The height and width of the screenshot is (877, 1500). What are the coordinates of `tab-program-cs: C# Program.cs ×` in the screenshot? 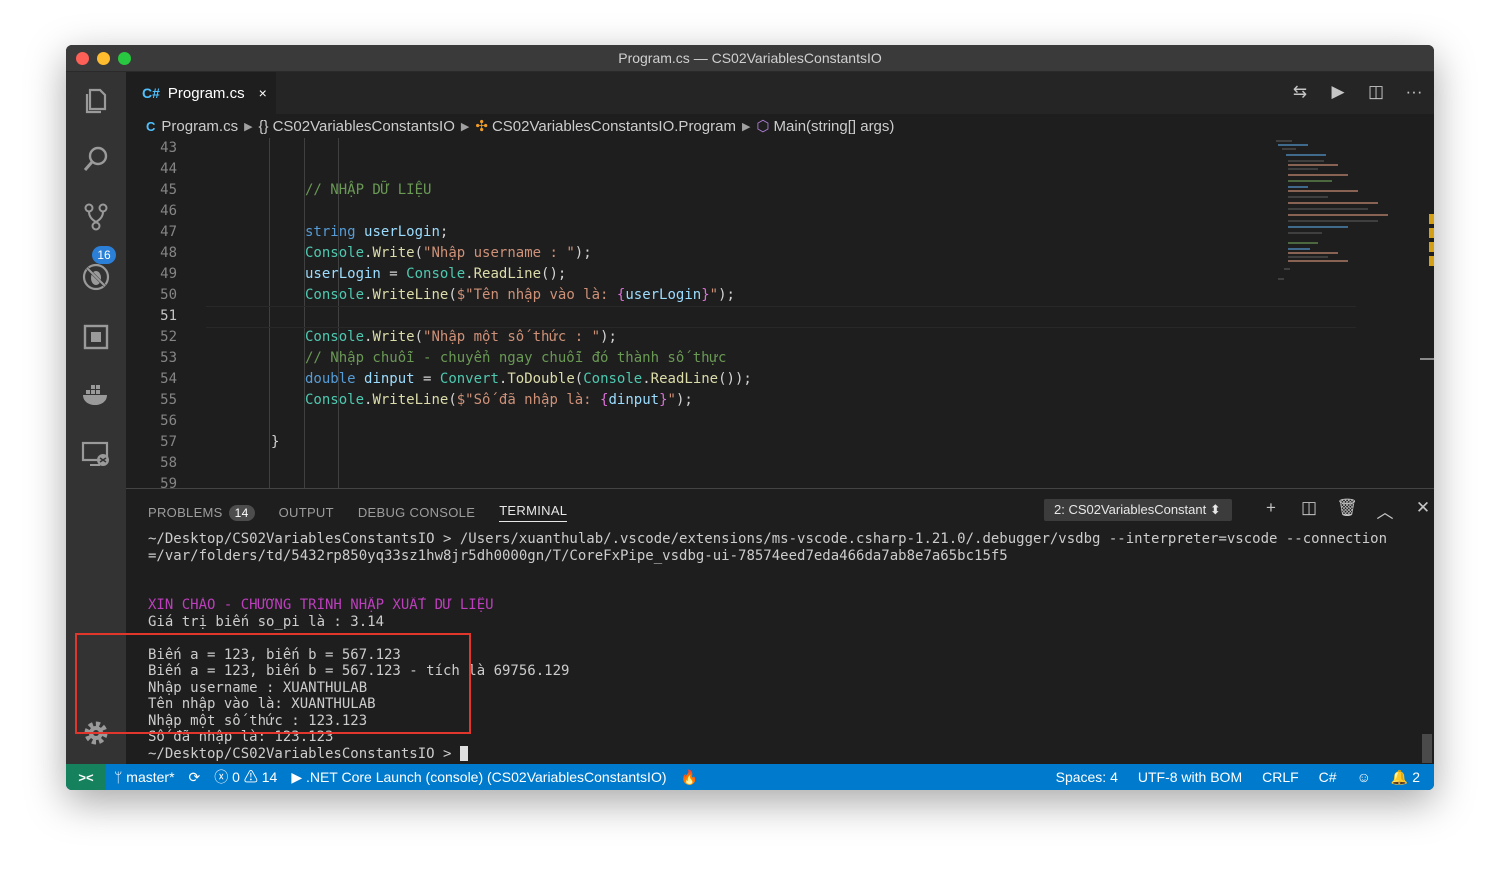 It's located at (201, 93).